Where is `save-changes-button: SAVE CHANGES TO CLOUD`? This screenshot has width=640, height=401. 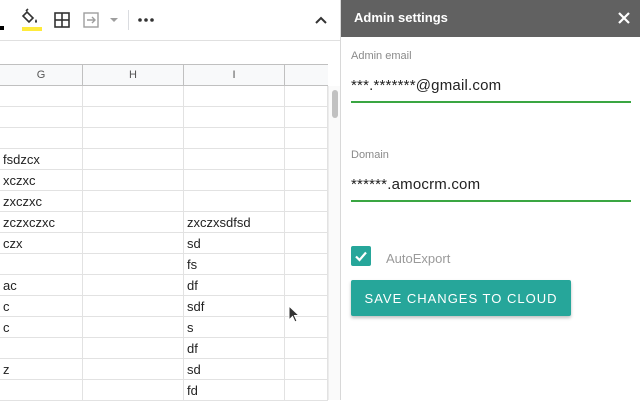 save-changes-button: SAVE CHANGES TO CLOUD is located at coordinates (461, 298).